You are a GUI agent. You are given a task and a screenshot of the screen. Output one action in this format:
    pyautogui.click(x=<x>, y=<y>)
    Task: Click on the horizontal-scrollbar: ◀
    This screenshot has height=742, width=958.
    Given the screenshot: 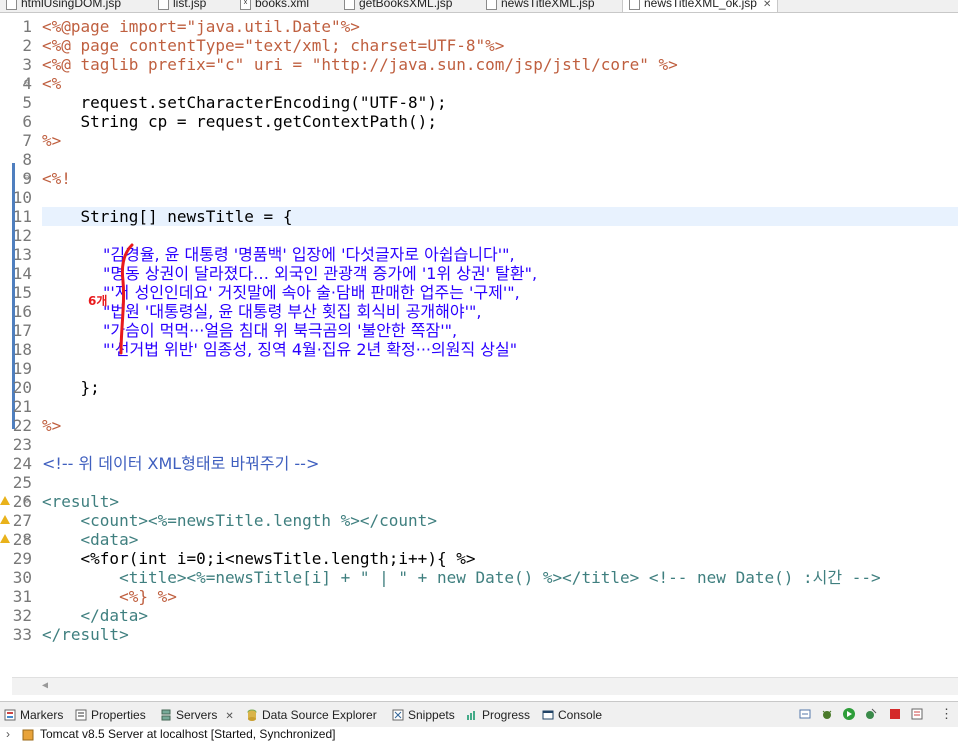 What is the action you would take?
    pyautogui.click(x=485, y=686)
    